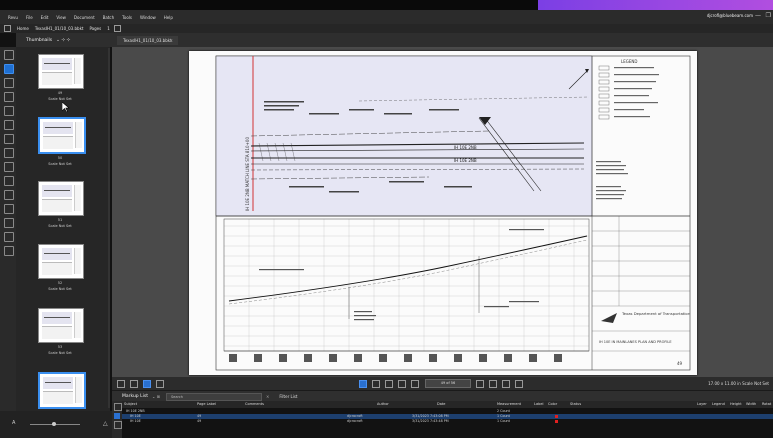  Describe the element at coordinates (9, 237) in the screenshot. I see `settings-icon` at that location.